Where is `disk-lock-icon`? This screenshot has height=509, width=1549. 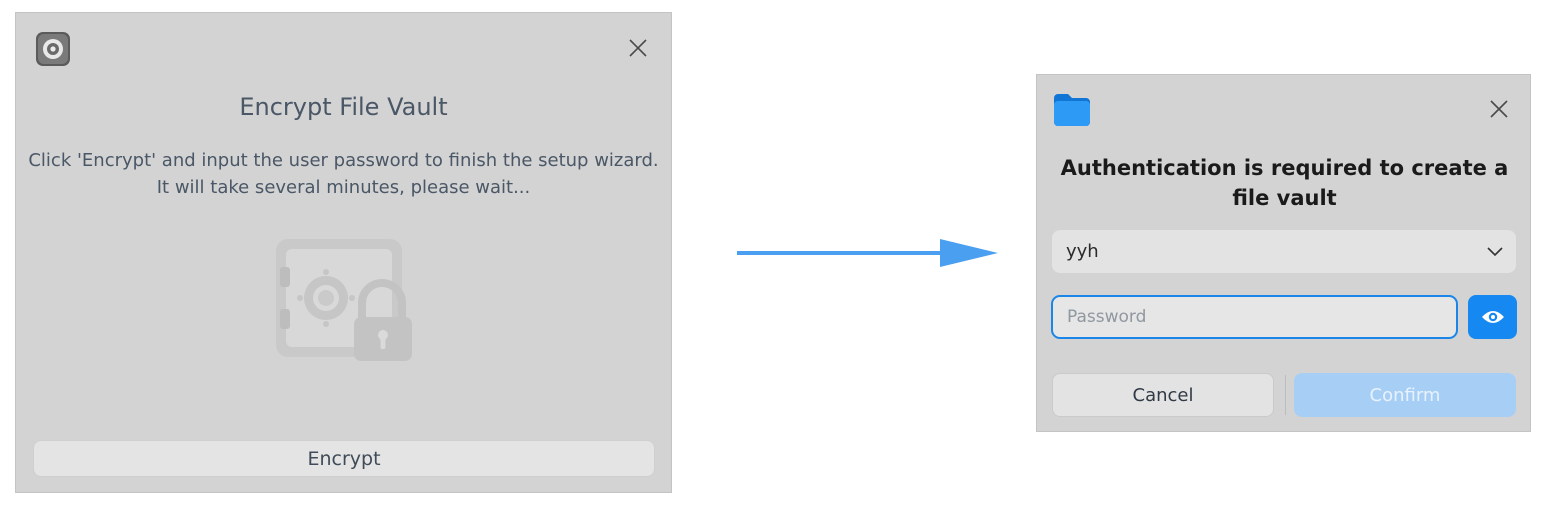 disk-lock-icon is located at coordinates (53, 49).